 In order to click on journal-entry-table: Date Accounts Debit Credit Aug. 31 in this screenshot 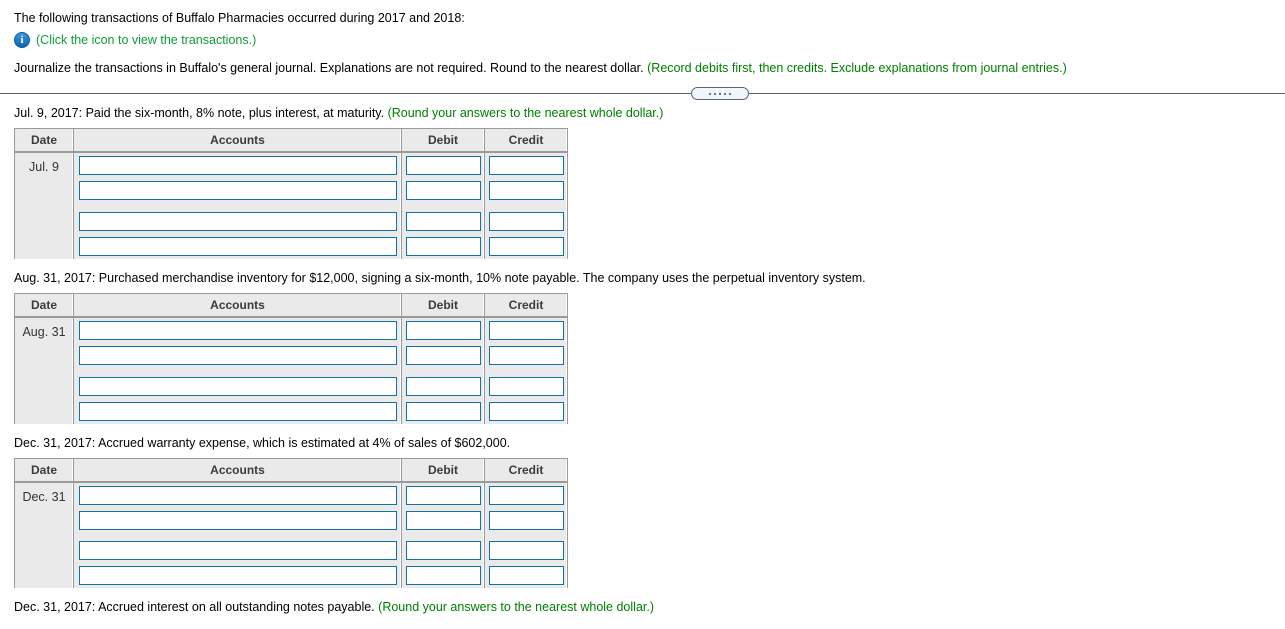, I will do `click(291, 358)`.